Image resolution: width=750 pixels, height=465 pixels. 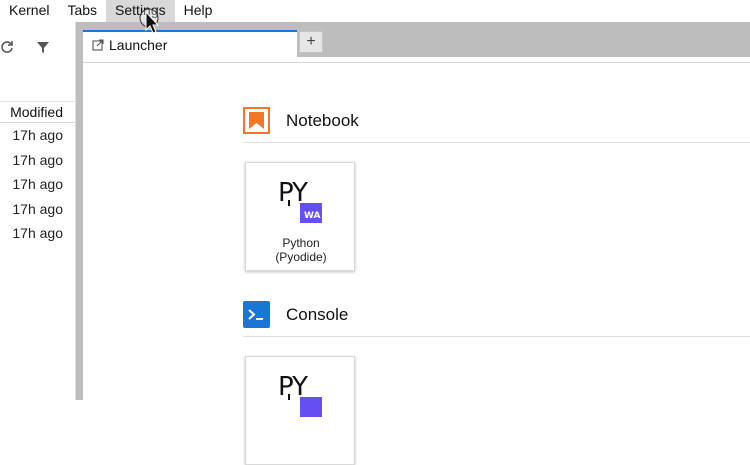 I want to click on menubar: Kernel Tabs Settings Help, so click(x=375, y=11).